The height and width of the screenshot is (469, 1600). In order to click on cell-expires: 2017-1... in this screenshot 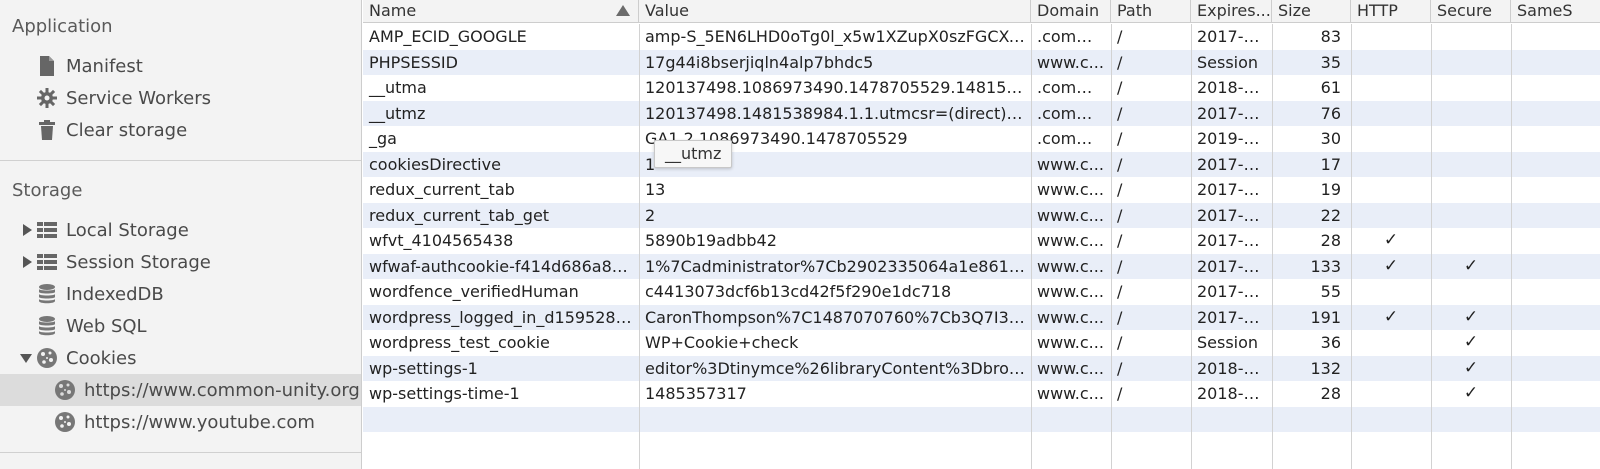, I will do `click(1233, 164)`.